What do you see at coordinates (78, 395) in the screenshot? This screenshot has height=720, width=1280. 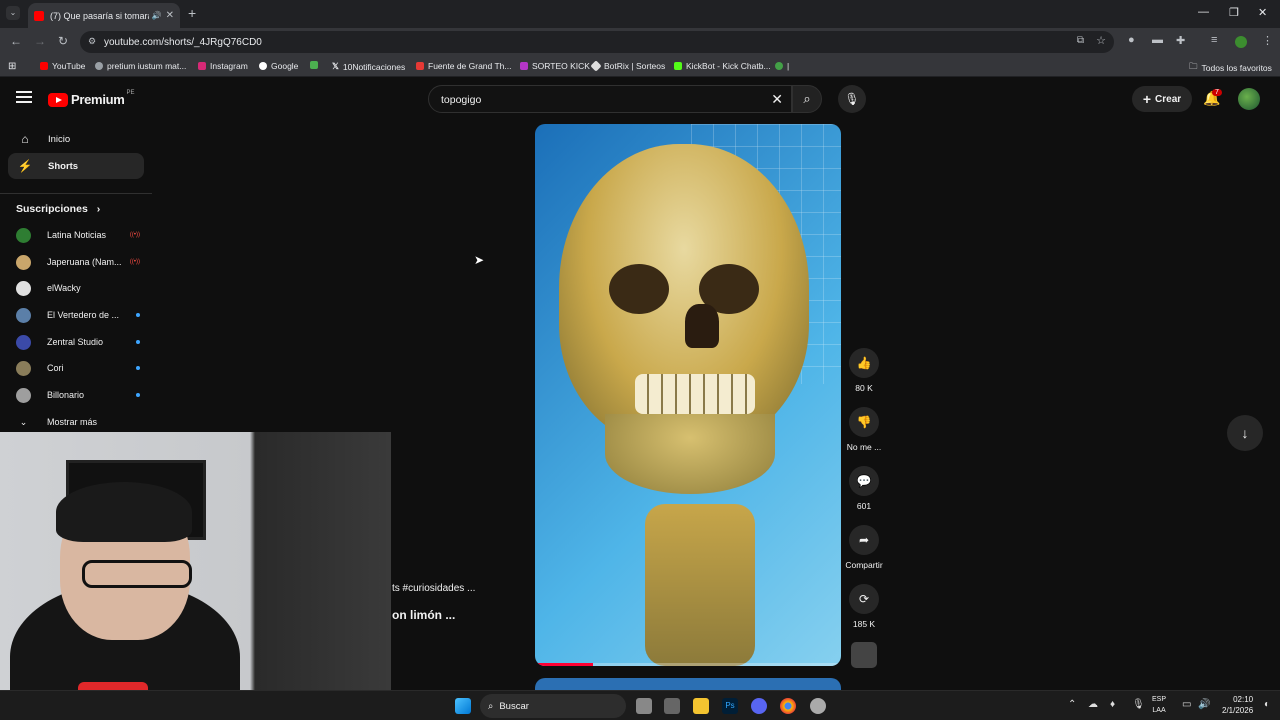 I see `subscription-item: Billonario` at bounding box center [78, 395].